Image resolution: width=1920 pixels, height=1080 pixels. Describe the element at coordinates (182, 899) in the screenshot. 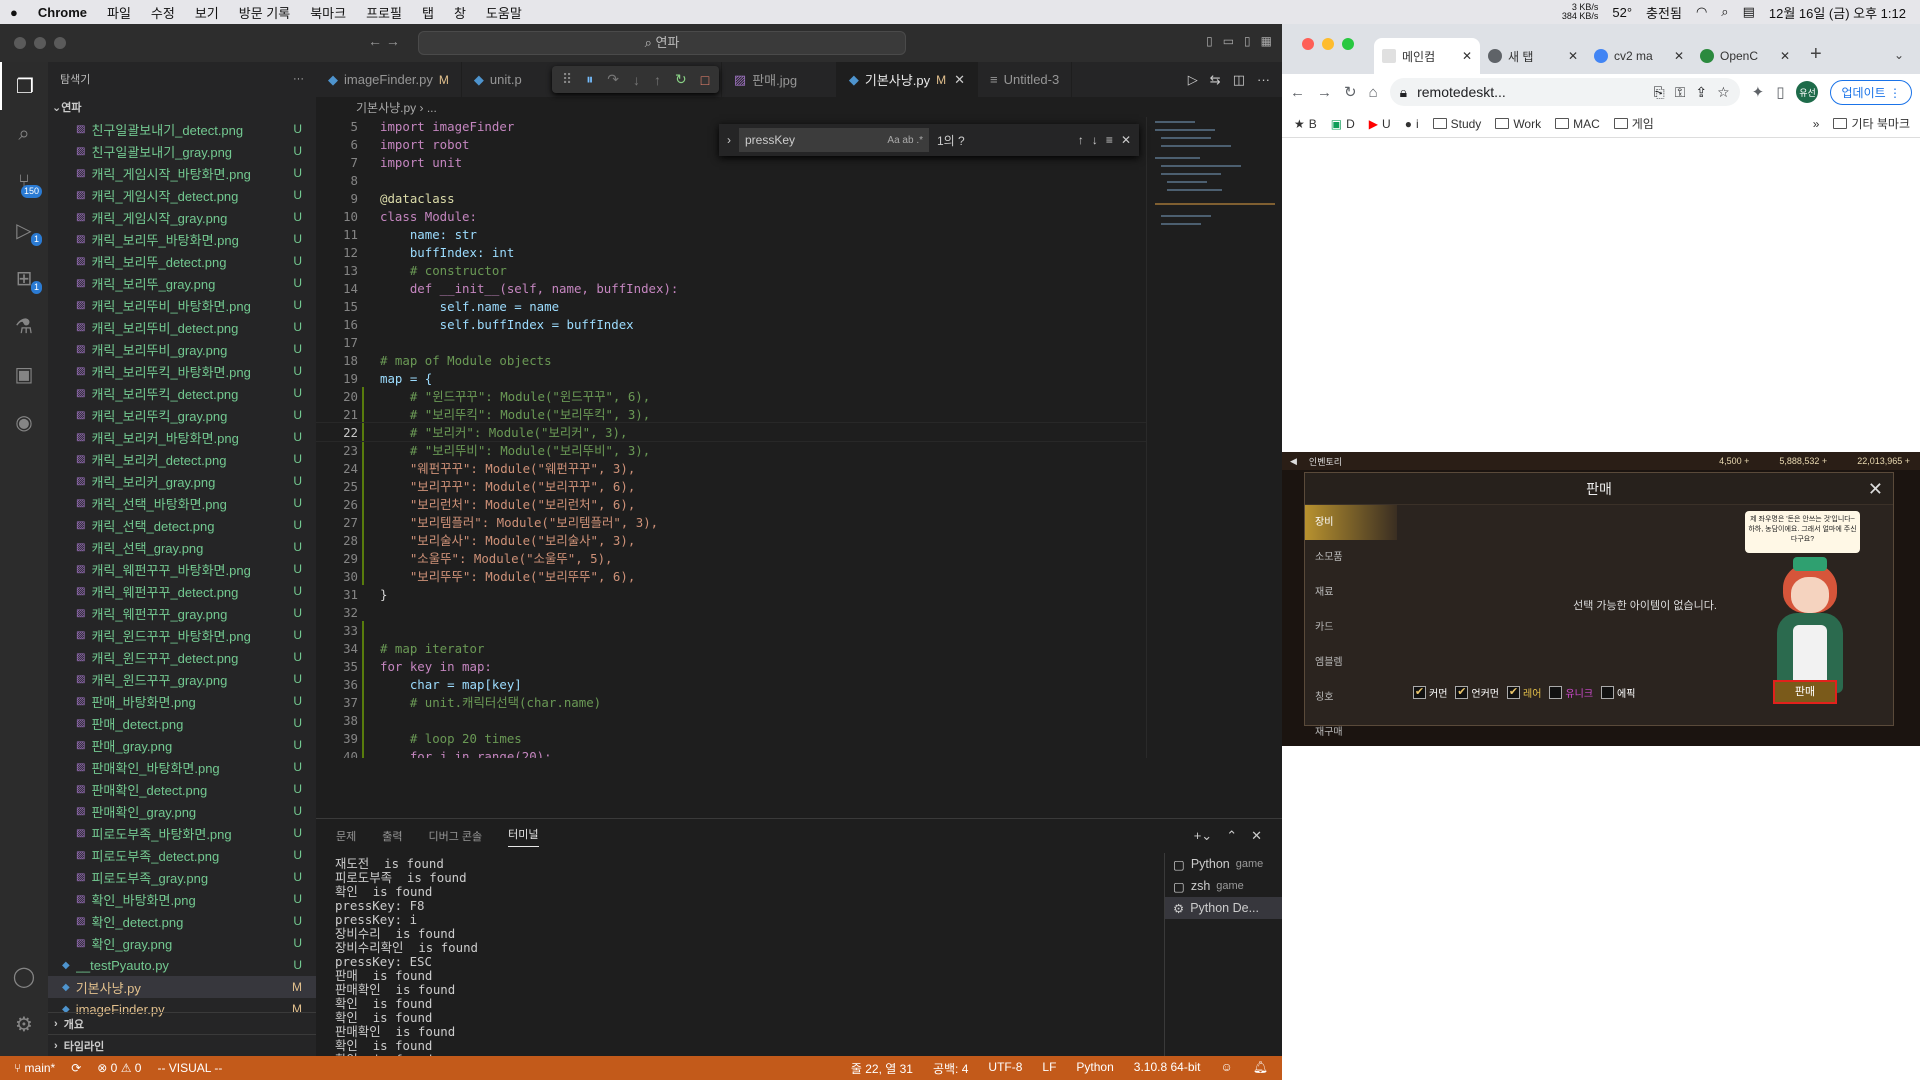

I see `file-item: ▨ 확인_바탕화면.png U` at that location.